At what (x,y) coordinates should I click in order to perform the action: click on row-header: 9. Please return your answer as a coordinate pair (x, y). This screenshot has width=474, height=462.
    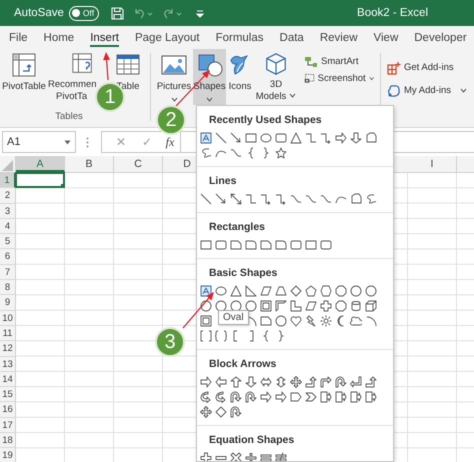
    Looking at the image, I should click on (8, 303).